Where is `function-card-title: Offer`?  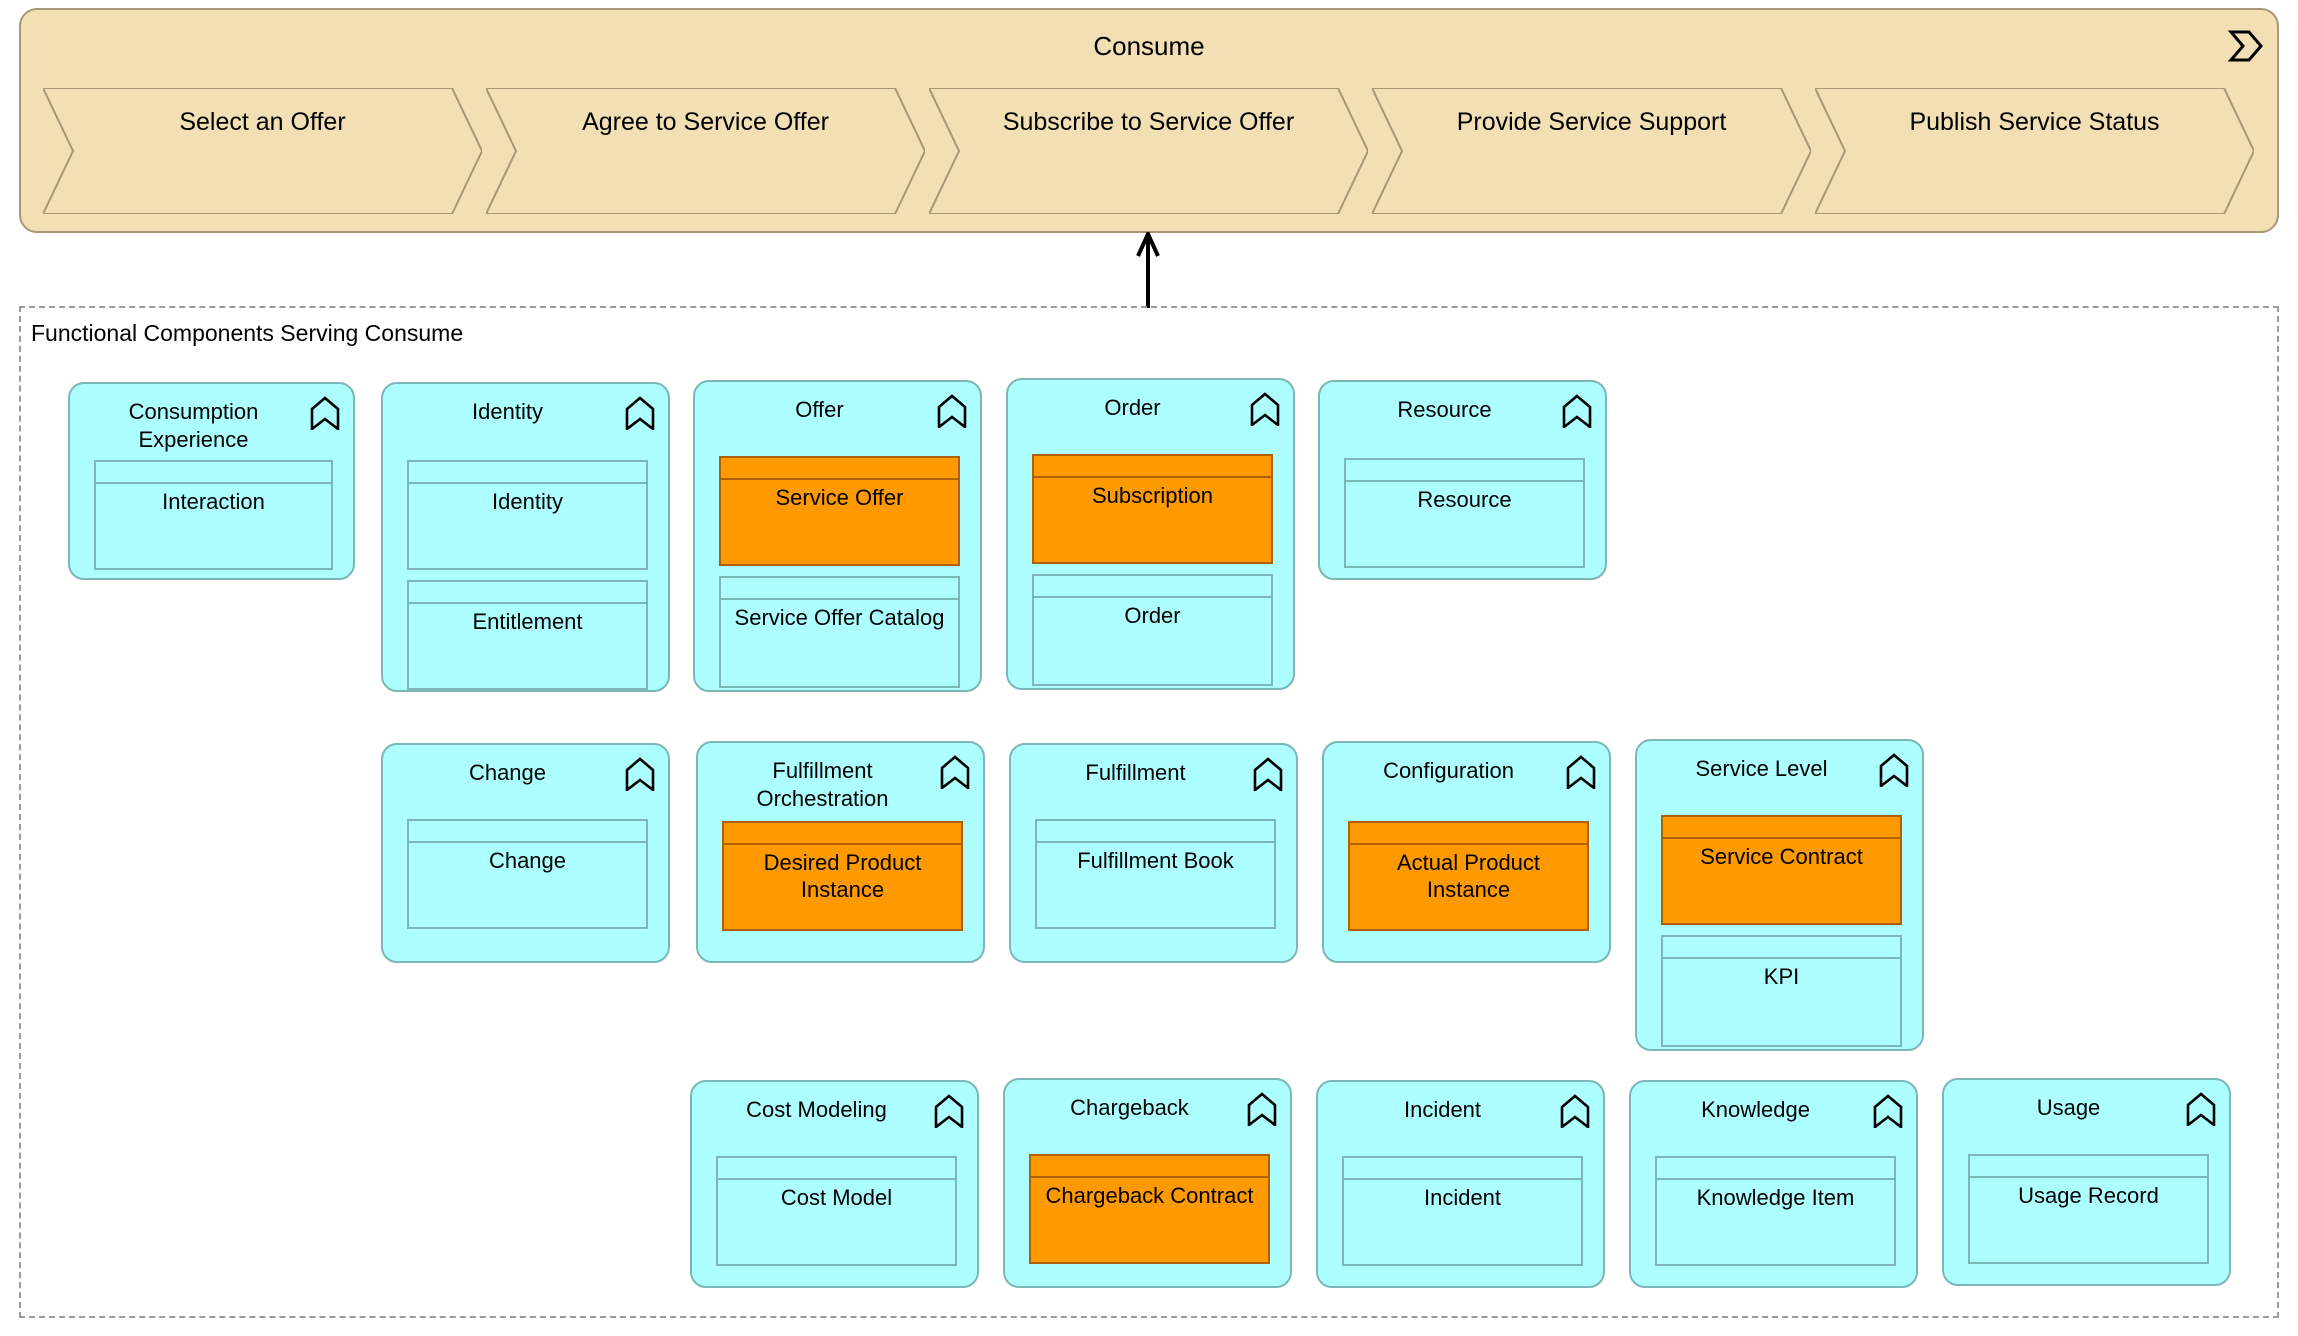 function-card-title: Offer is located at coordinates (819, 409).